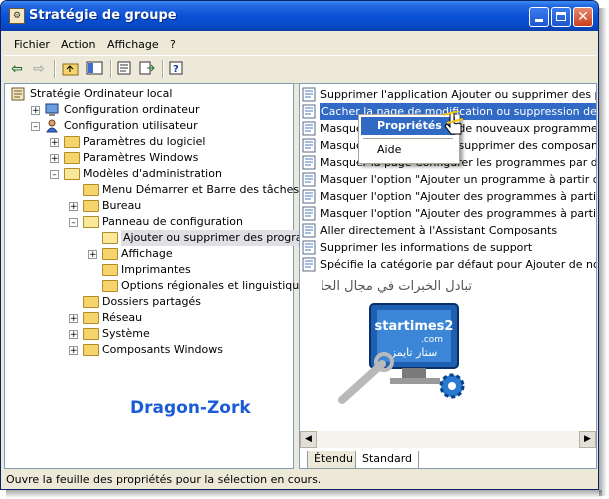 Image resolution: width=609 pixels, height=499 pixels. I want to click on tree-item: + Affichage, so click(148, 254).